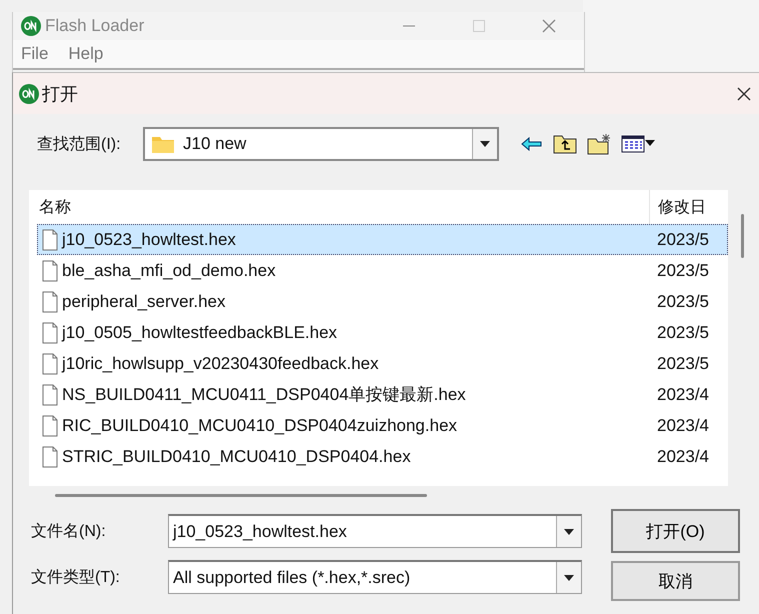 The height and width of the screenshot is (614, 759). Describe the element at coordinates (565, 144) in the screenshot. I see `up-folder-icon` at that location.